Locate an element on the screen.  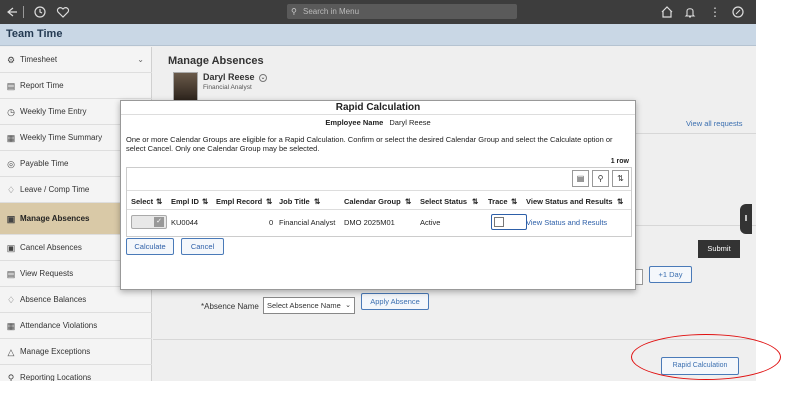
notifications-icon is located at coordinates (690, 12).